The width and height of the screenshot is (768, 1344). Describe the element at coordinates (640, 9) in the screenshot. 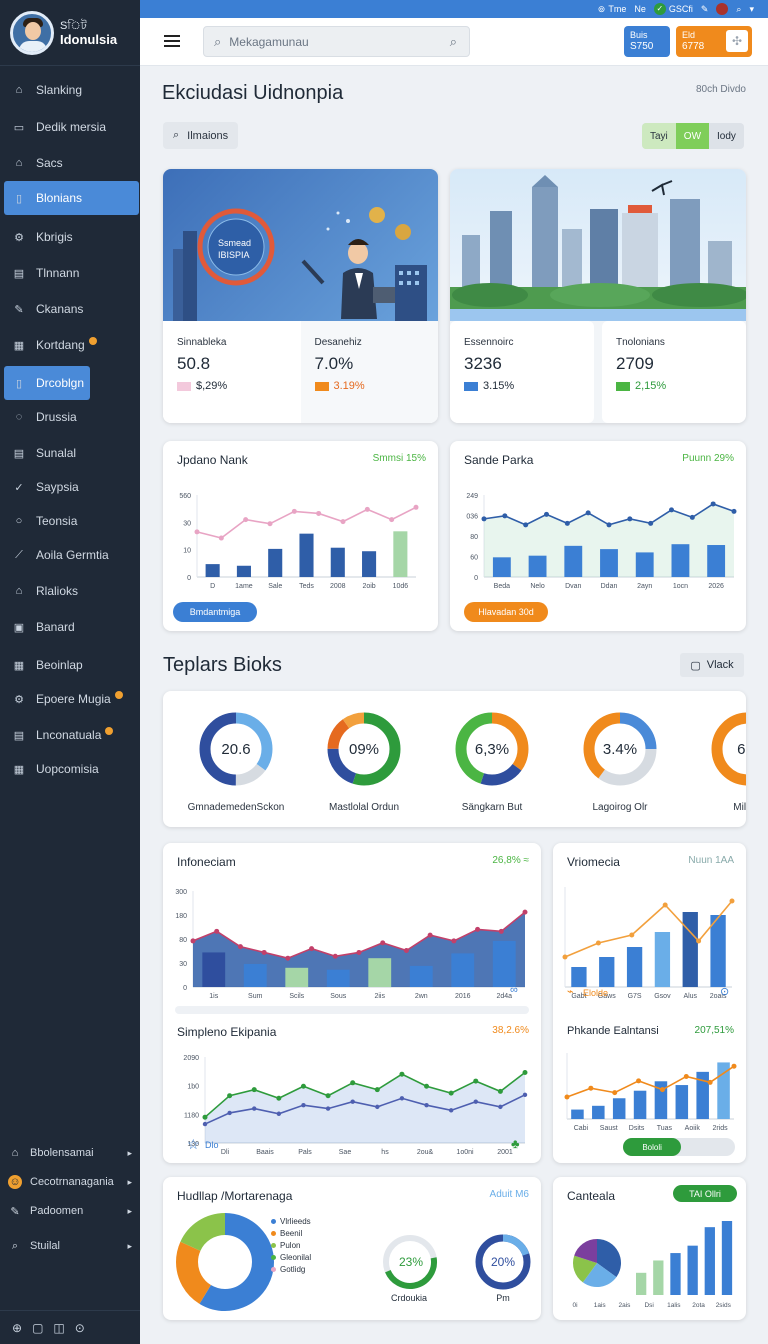

I see `top-strip-item: Ne` at that location.